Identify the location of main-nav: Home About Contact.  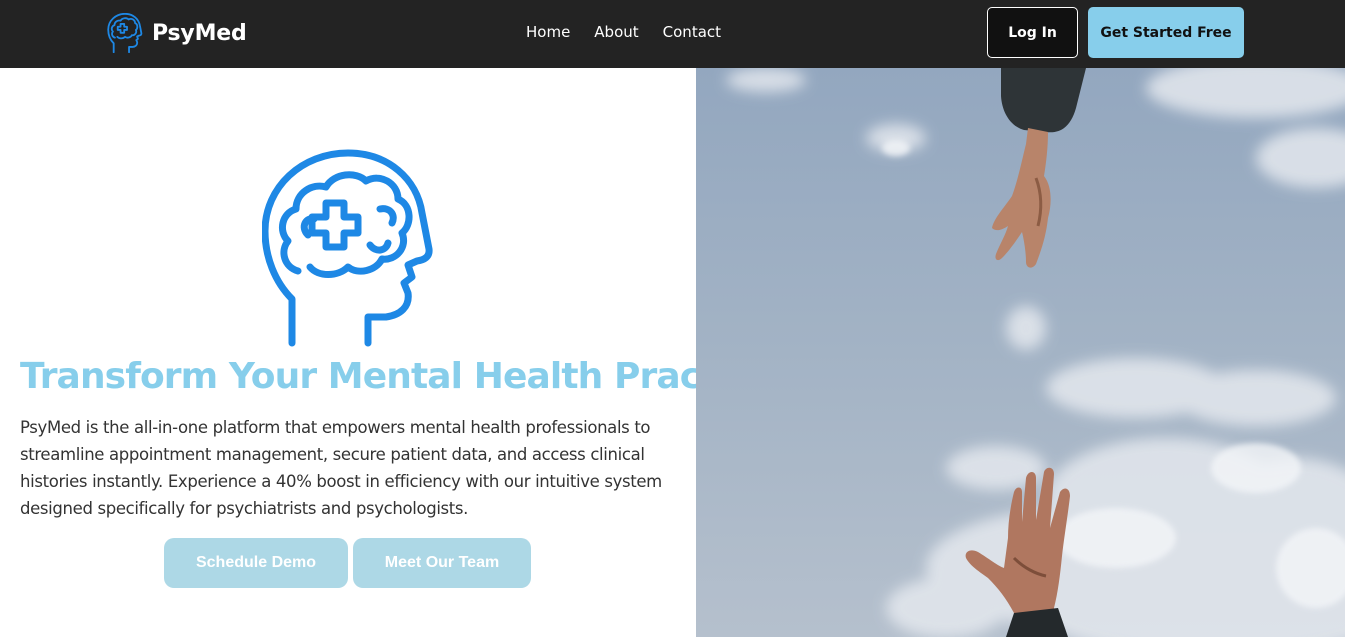
(623, 32).